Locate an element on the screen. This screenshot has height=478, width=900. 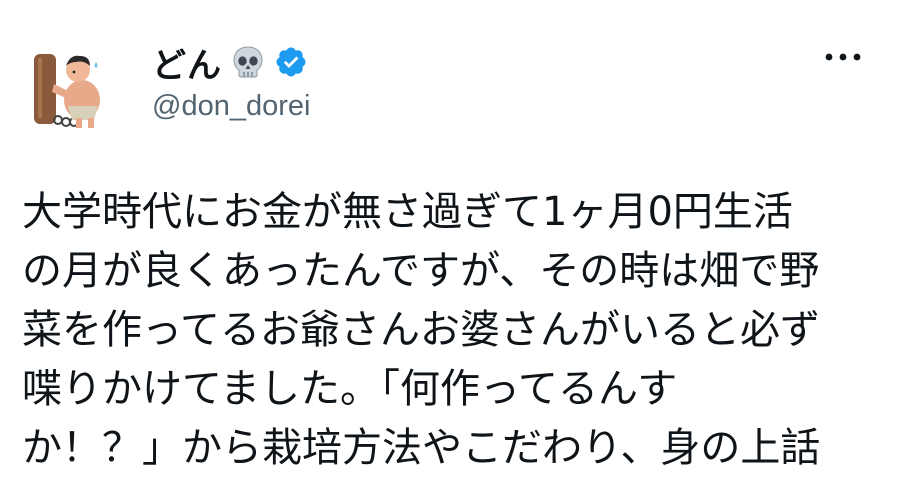
avatar-illustration is located at coordinates (67, 91).